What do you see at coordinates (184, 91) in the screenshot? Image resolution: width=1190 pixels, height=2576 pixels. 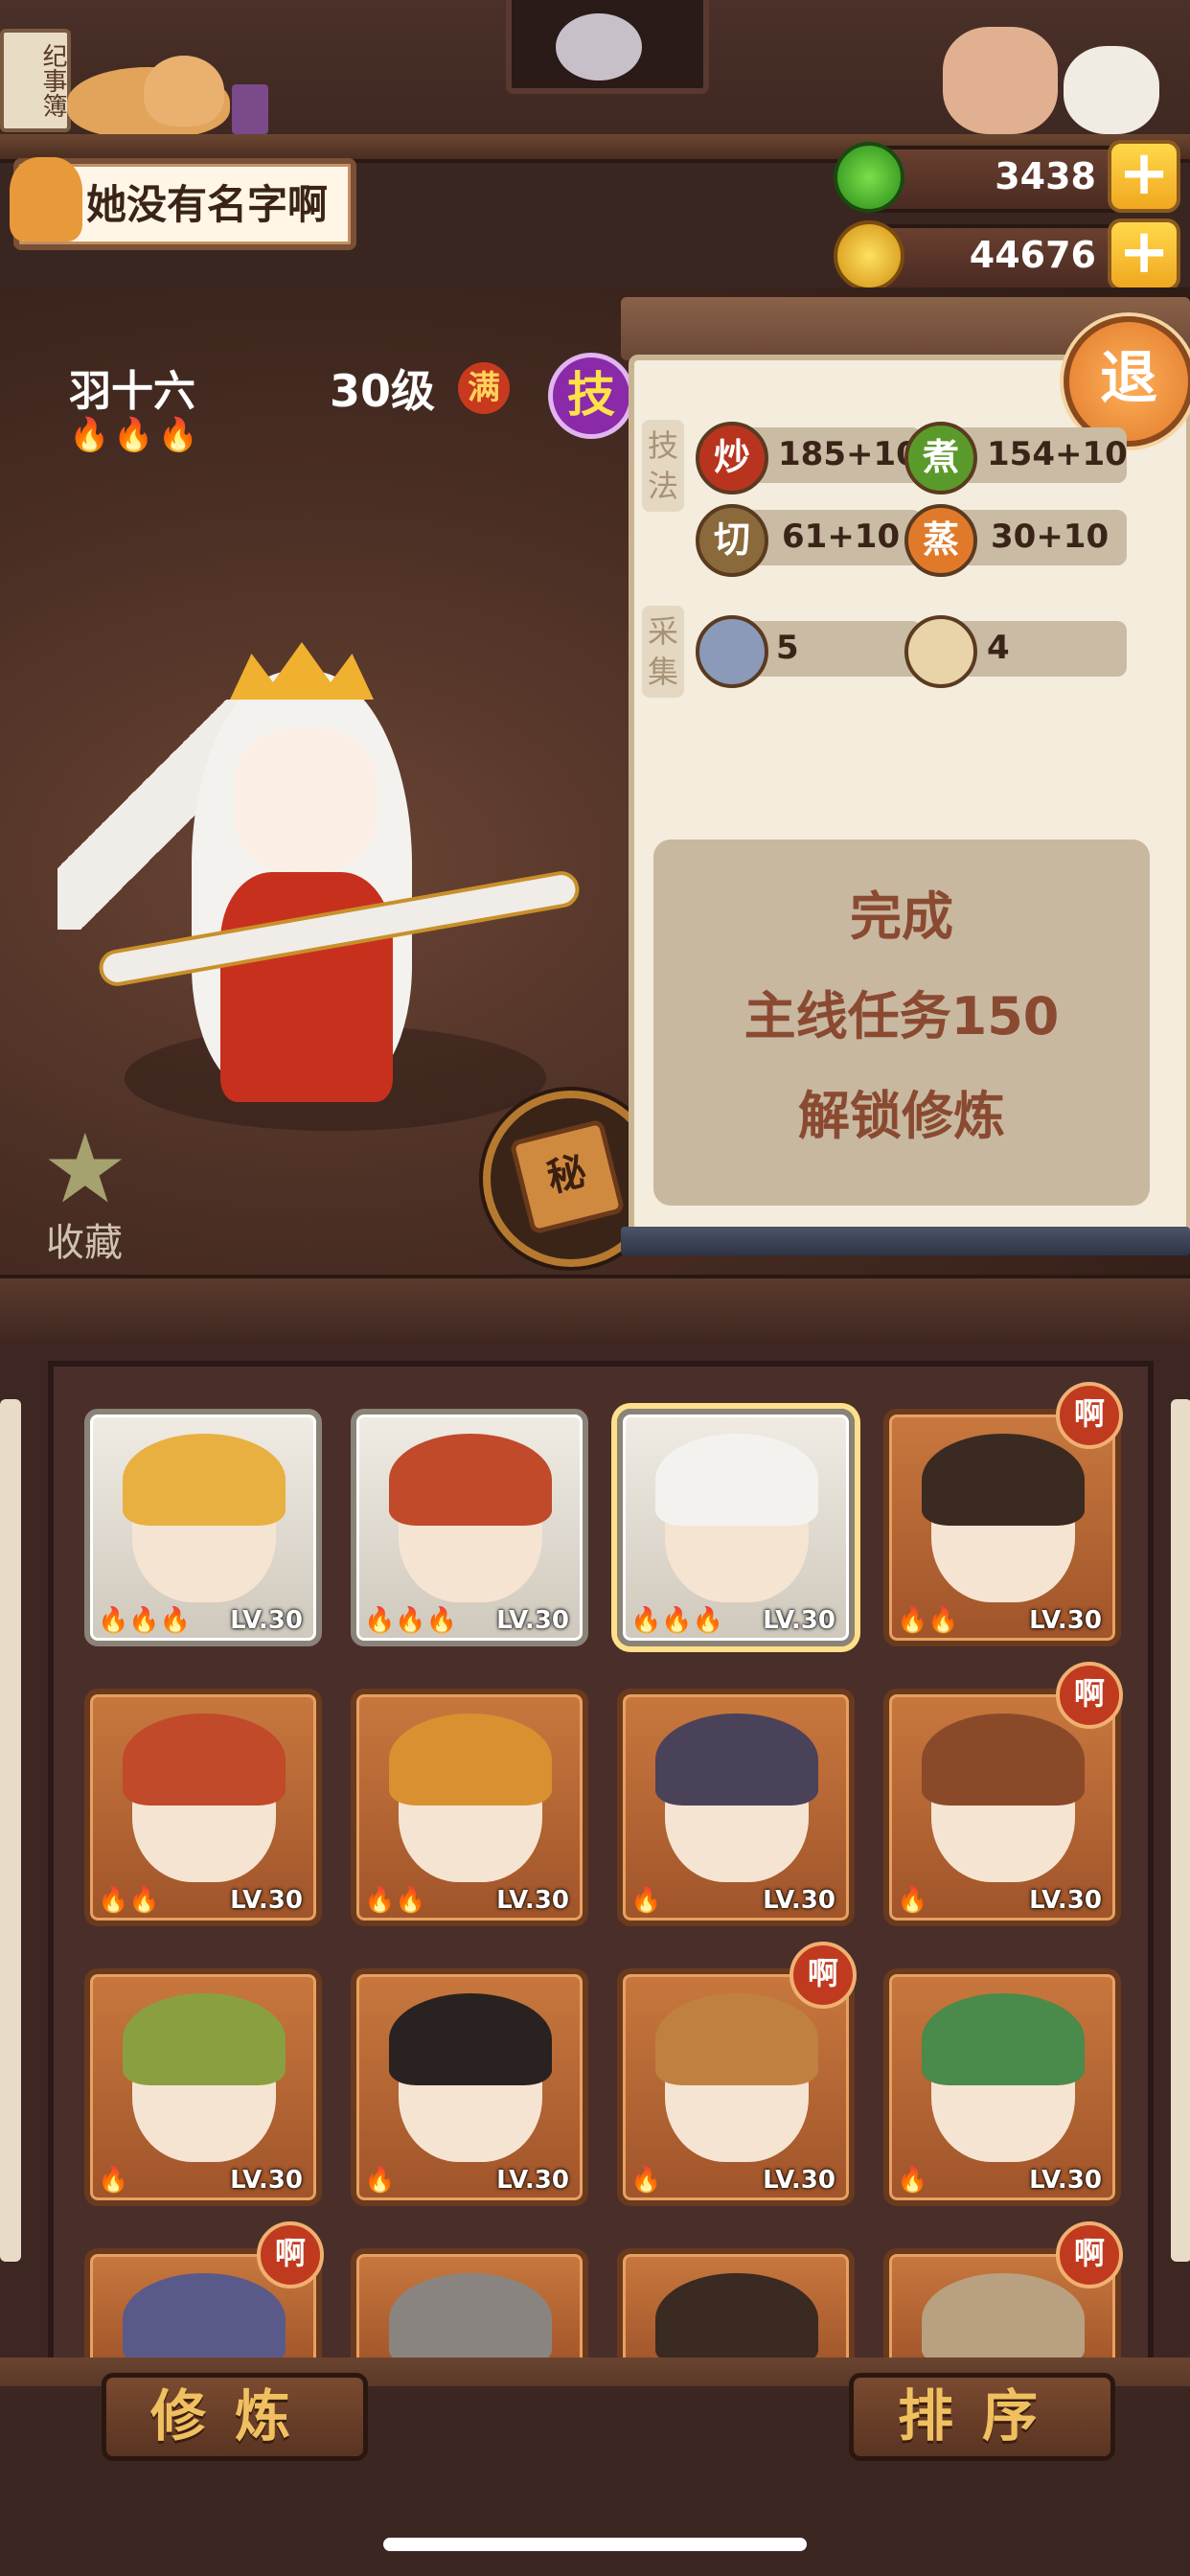 I see `cat-head-icon` at bounding box center [184, 91].